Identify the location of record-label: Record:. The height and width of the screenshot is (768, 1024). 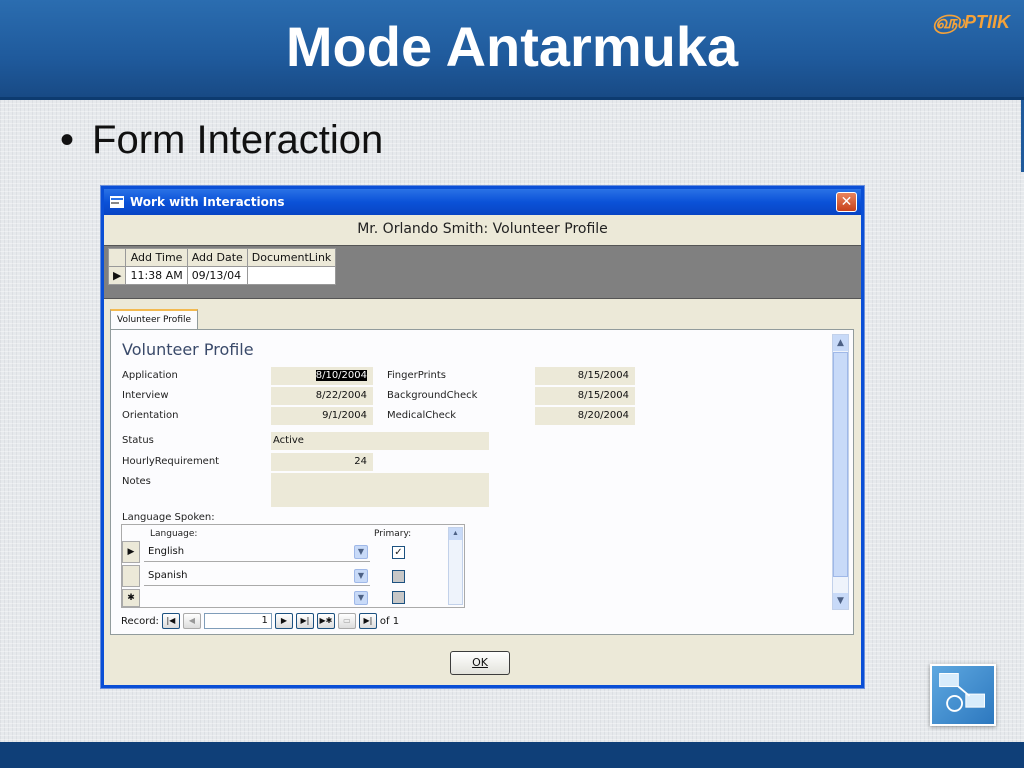
(140, 621).